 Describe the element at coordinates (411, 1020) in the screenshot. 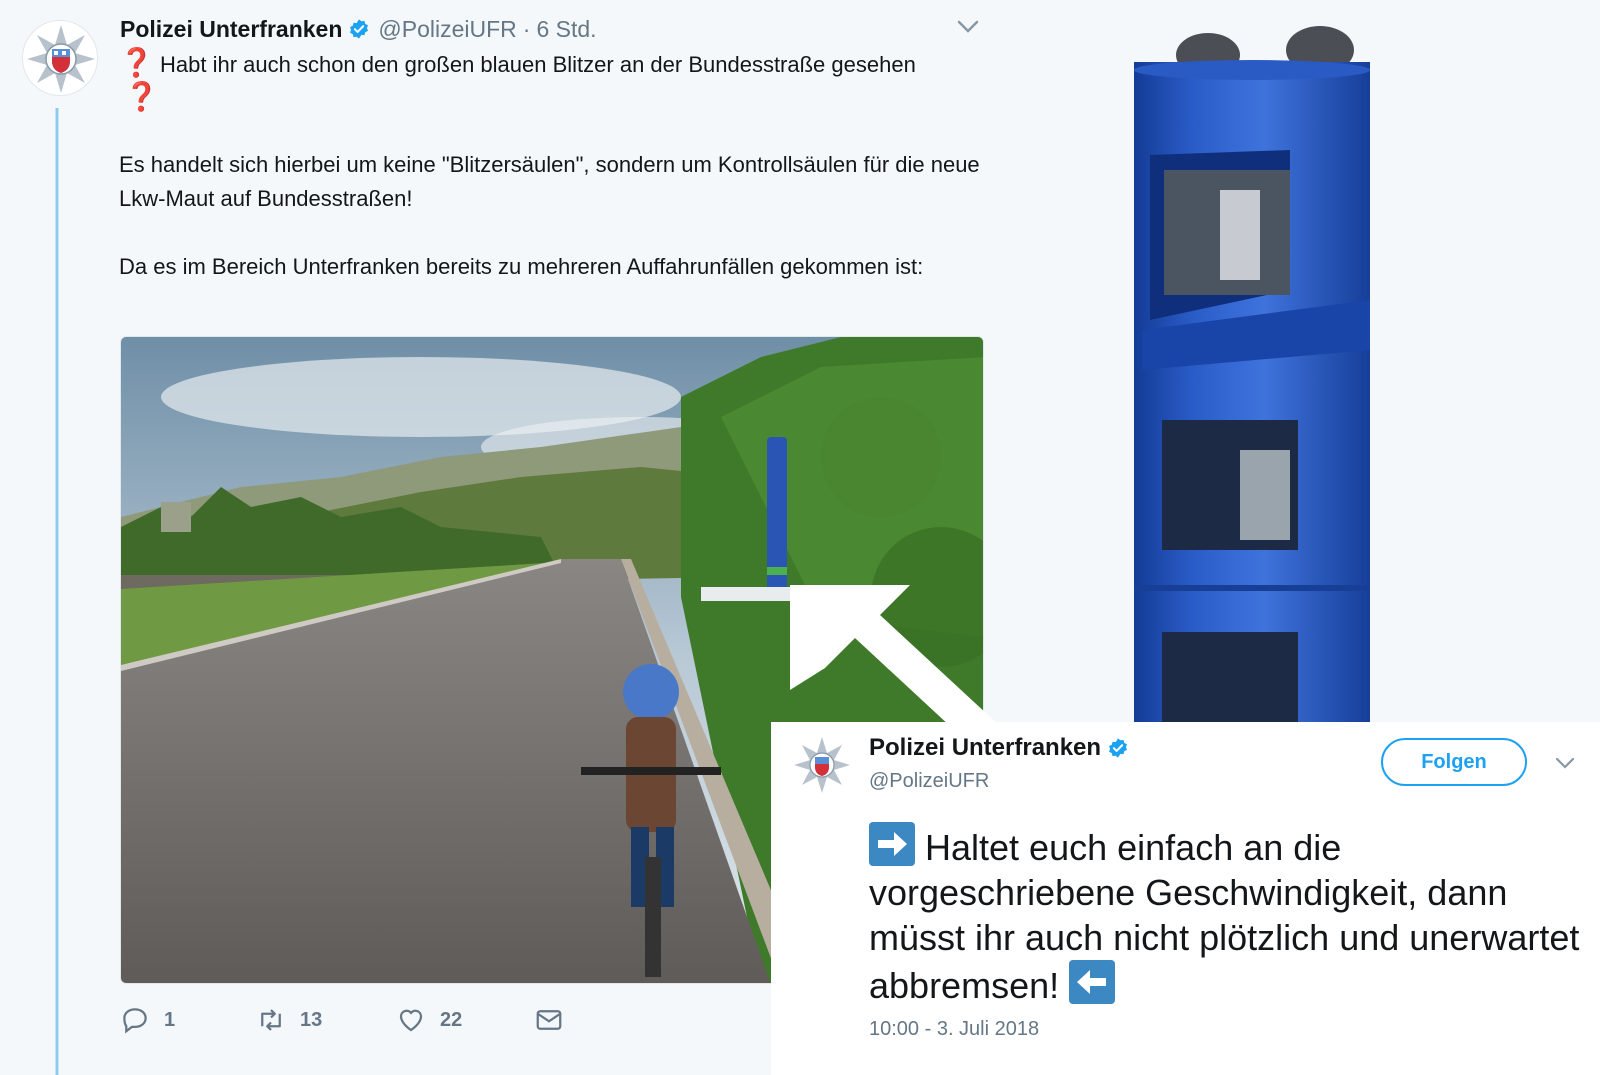

I see `like-icon` at that location.